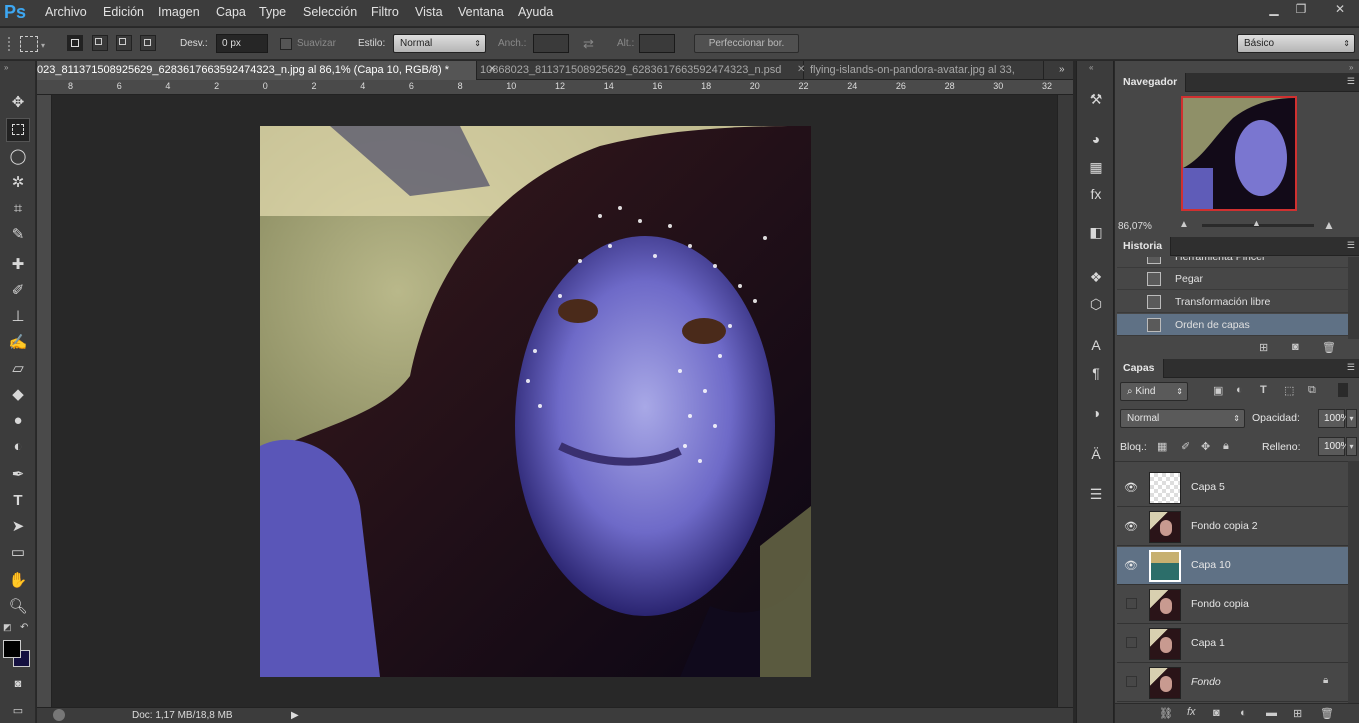 The width and height of the screenshot is (1359, 723). Describe the element at coordinates (1151, 82) in the screenshot. I see `tab-navegador: Navegador` at that location.